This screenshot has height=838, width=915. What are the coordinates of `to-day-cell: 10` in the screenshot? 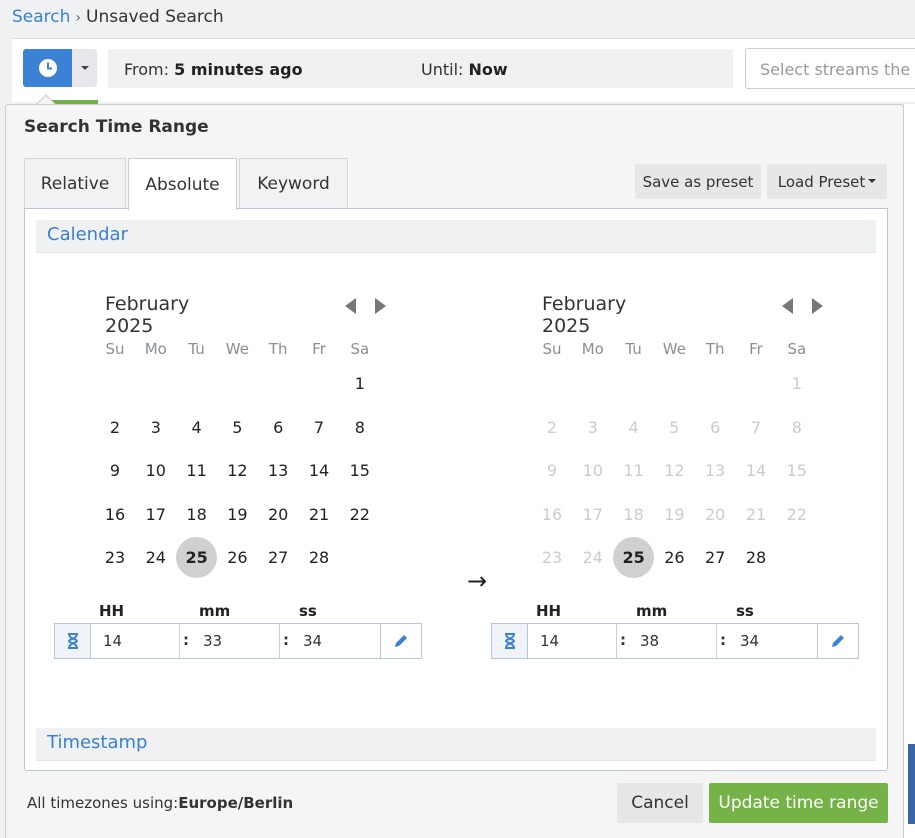 It's located at (592, 470).